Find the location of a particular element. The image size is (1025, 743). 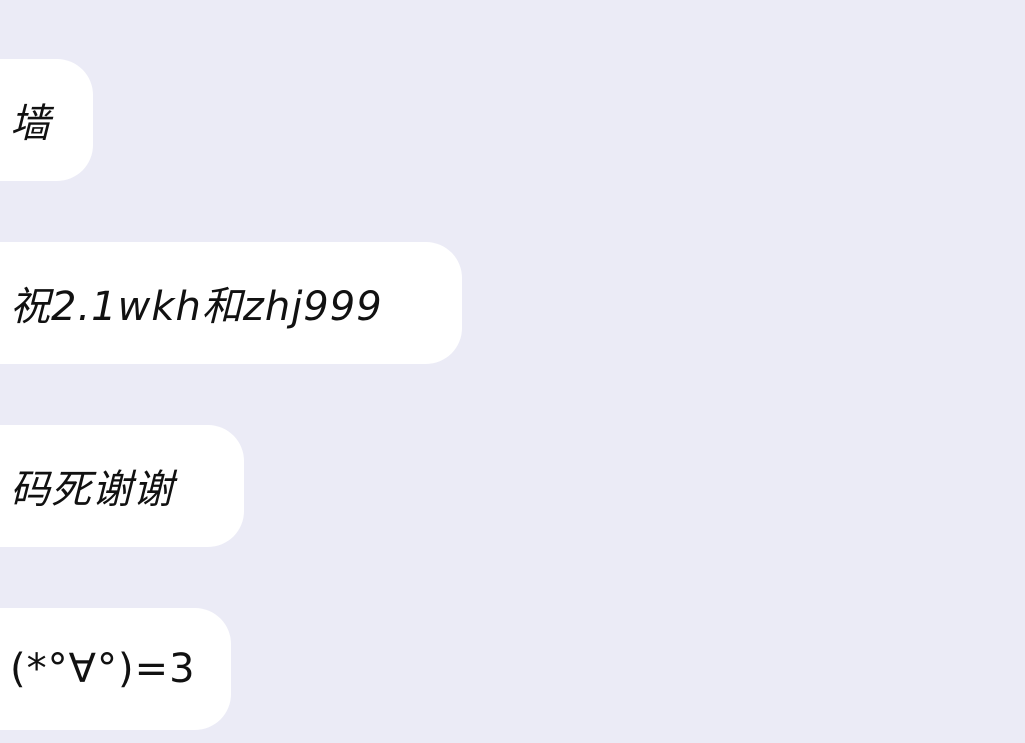

message-bubble: 墙 is located at coordinates (46, 120).